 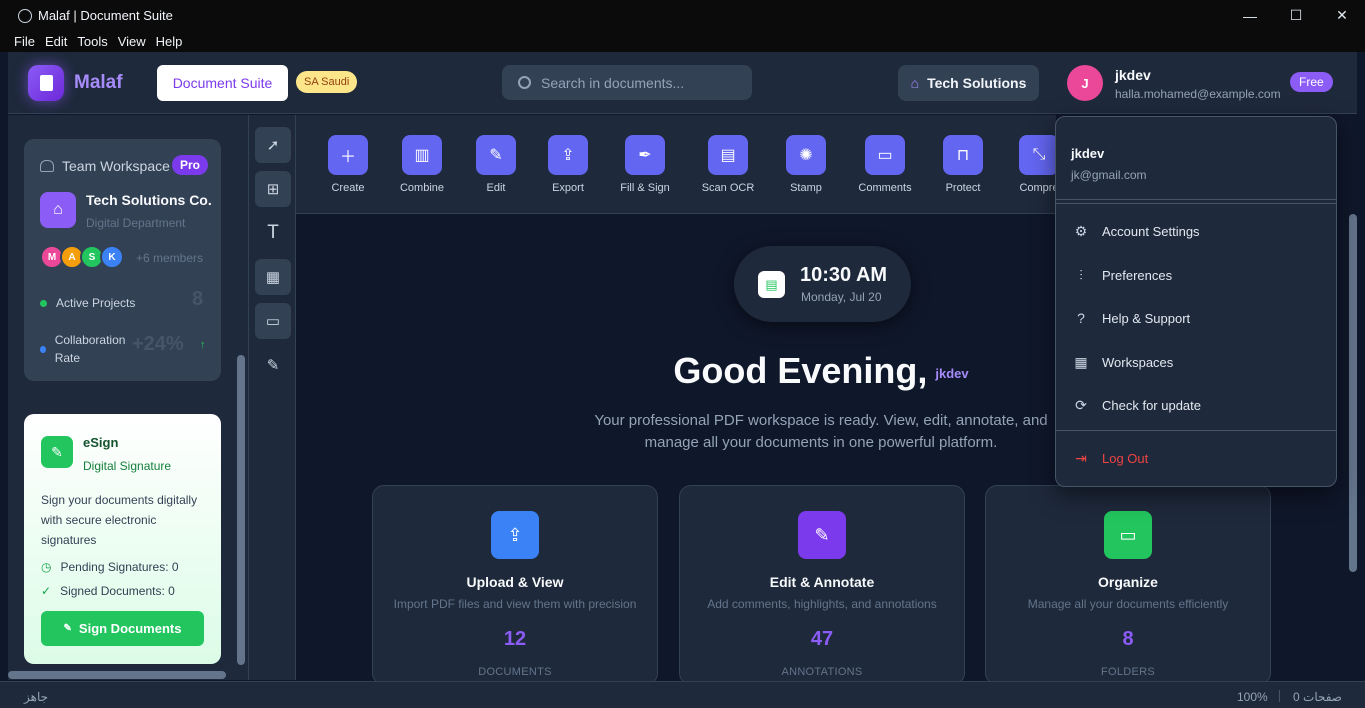 What do you see at coordinates (47, 166) in the screenshot?
I see `users-icon` at bounding box center [47, 166].